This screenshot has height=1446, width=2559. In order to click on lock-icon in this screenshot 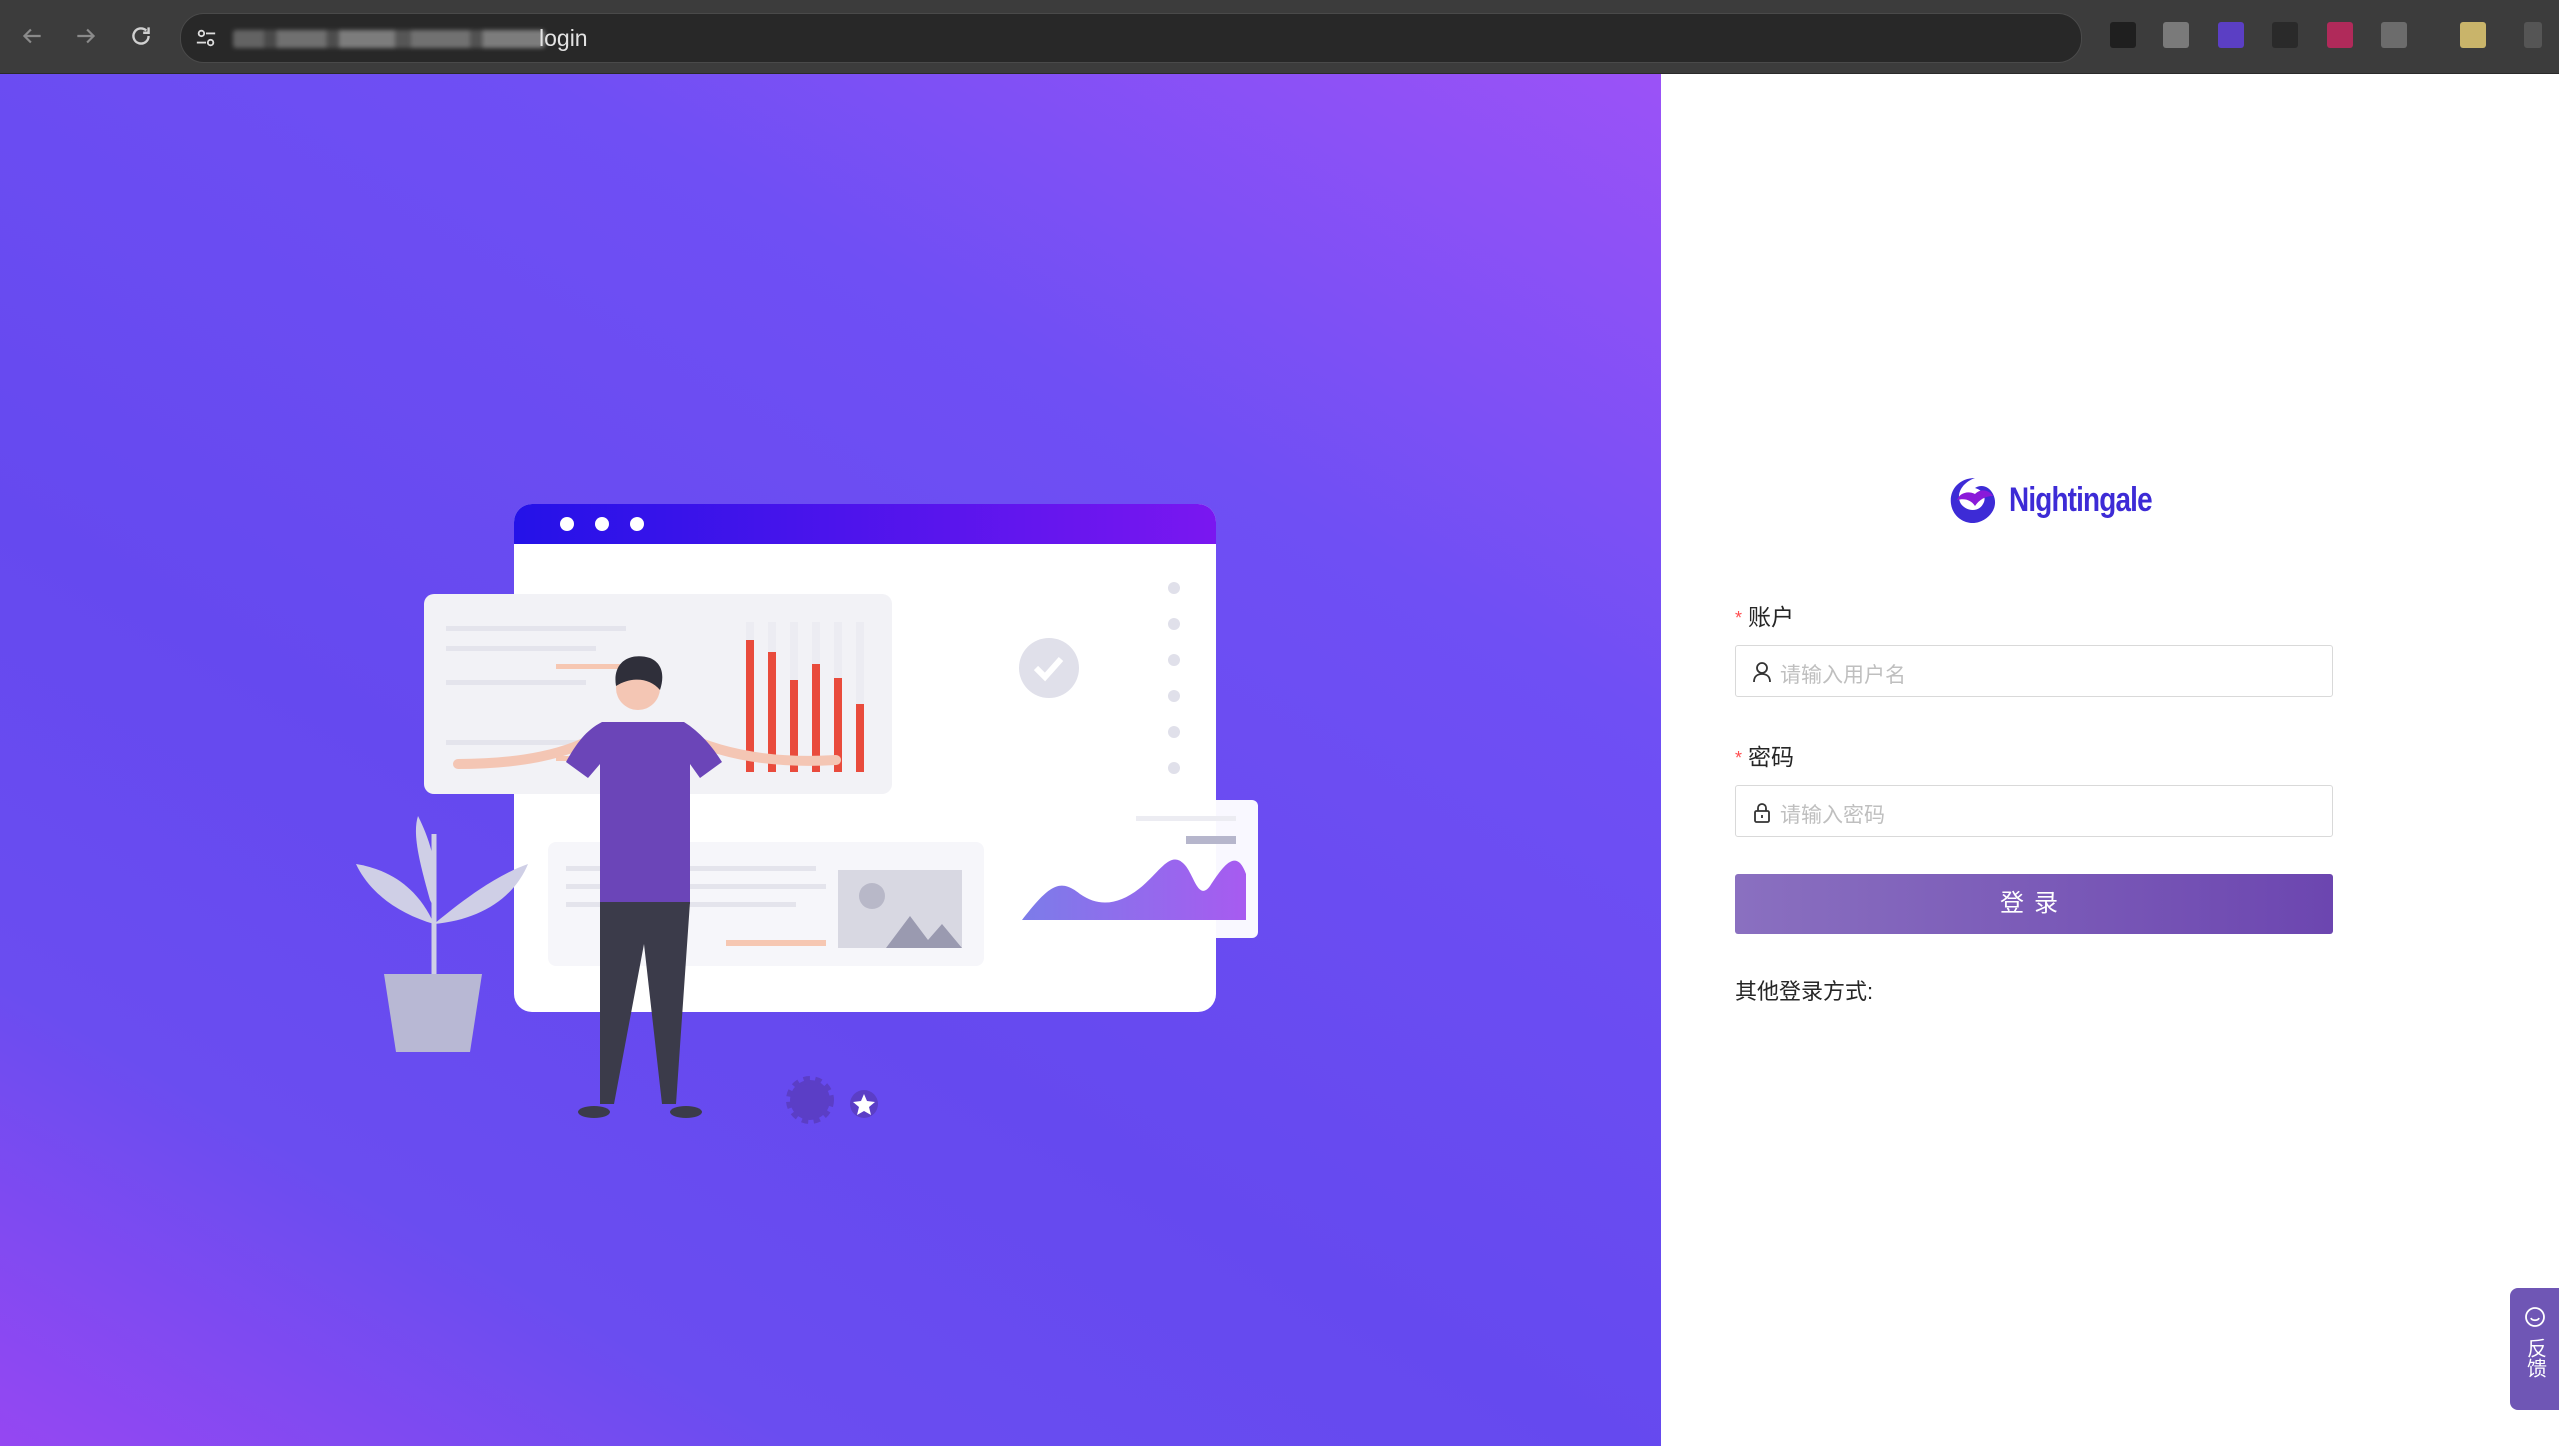, I will do `click(1762, 813)`.